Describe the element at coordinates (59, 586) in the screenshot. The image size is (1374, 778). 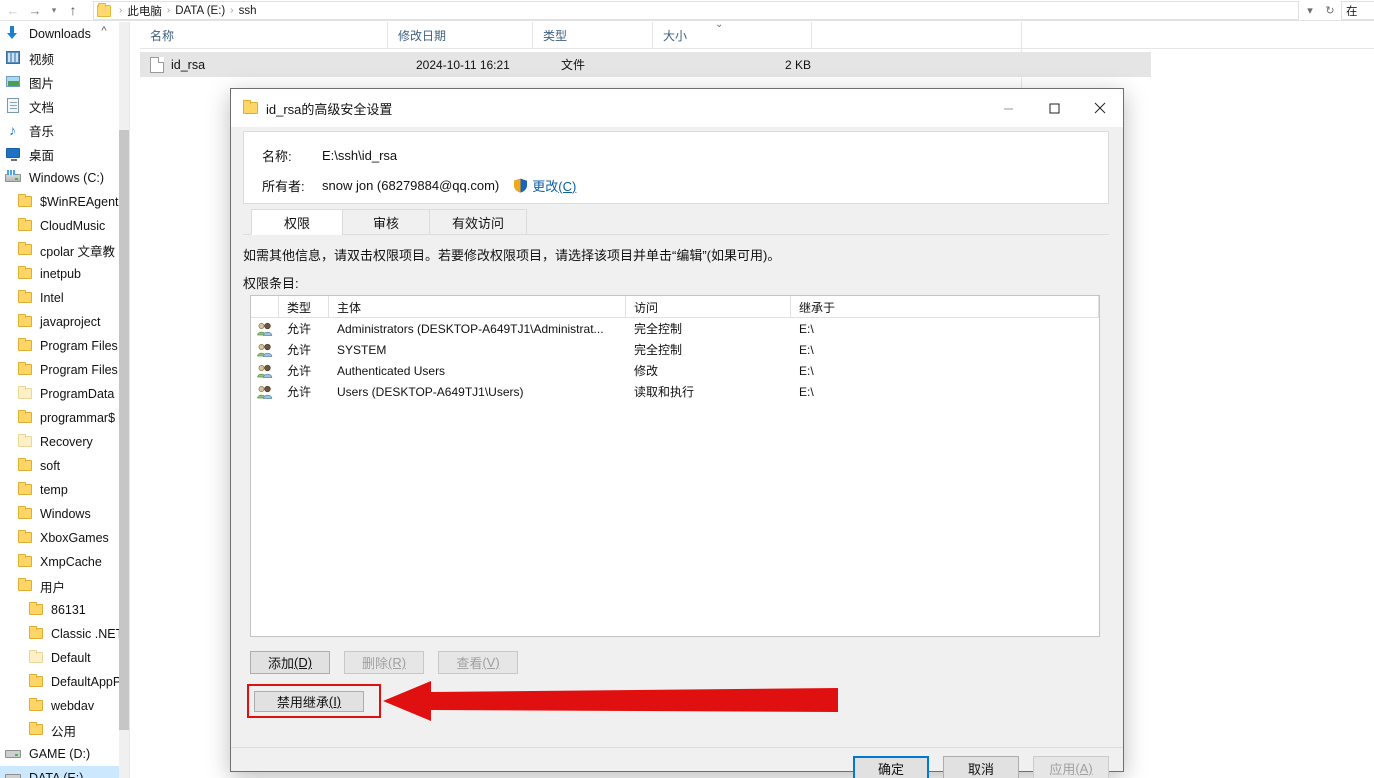
I see `sidebar-item: 用户` at that location.